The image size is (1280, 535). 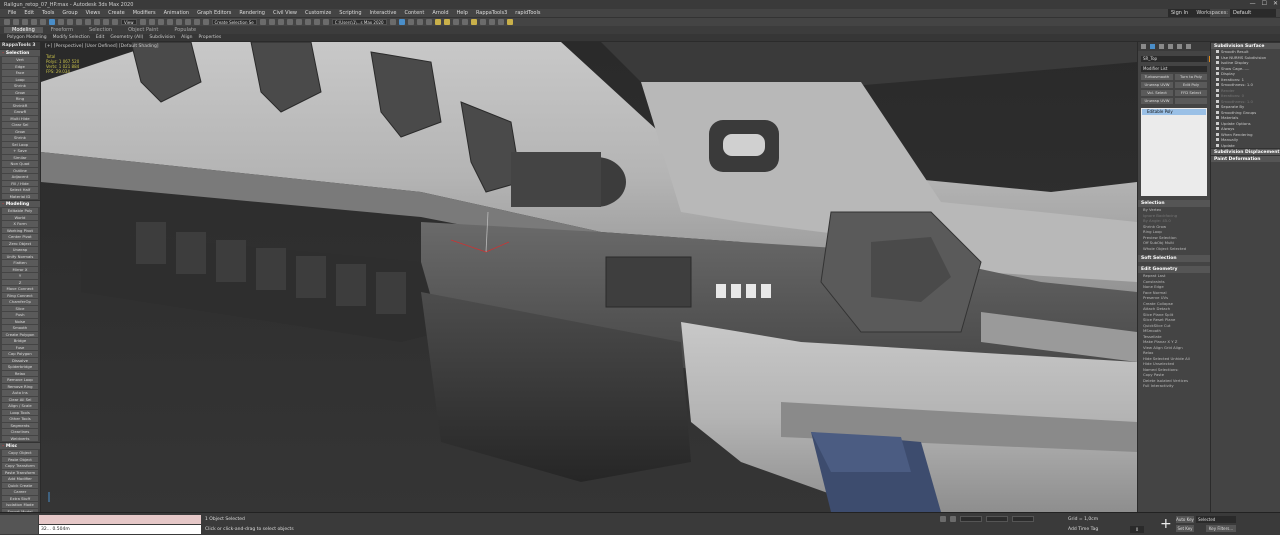 I want to click on rappatools-button: Z, so click(x=20, y=282).